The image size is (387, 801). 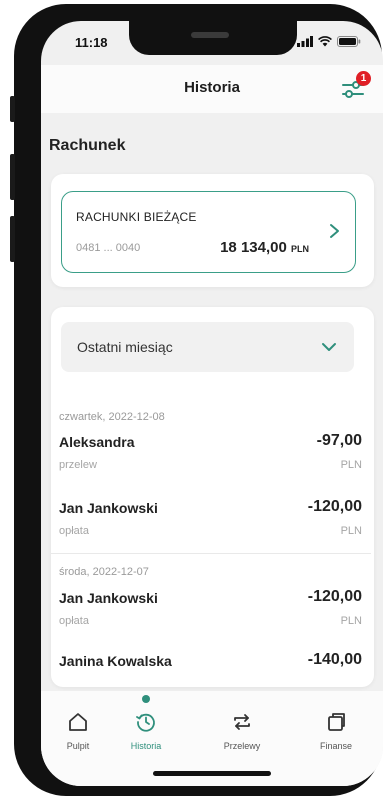 What do you see at coordinates (242, 746) in the screenshot?
I see `nav-label: Przelewy` at bounding box center [242, 746].